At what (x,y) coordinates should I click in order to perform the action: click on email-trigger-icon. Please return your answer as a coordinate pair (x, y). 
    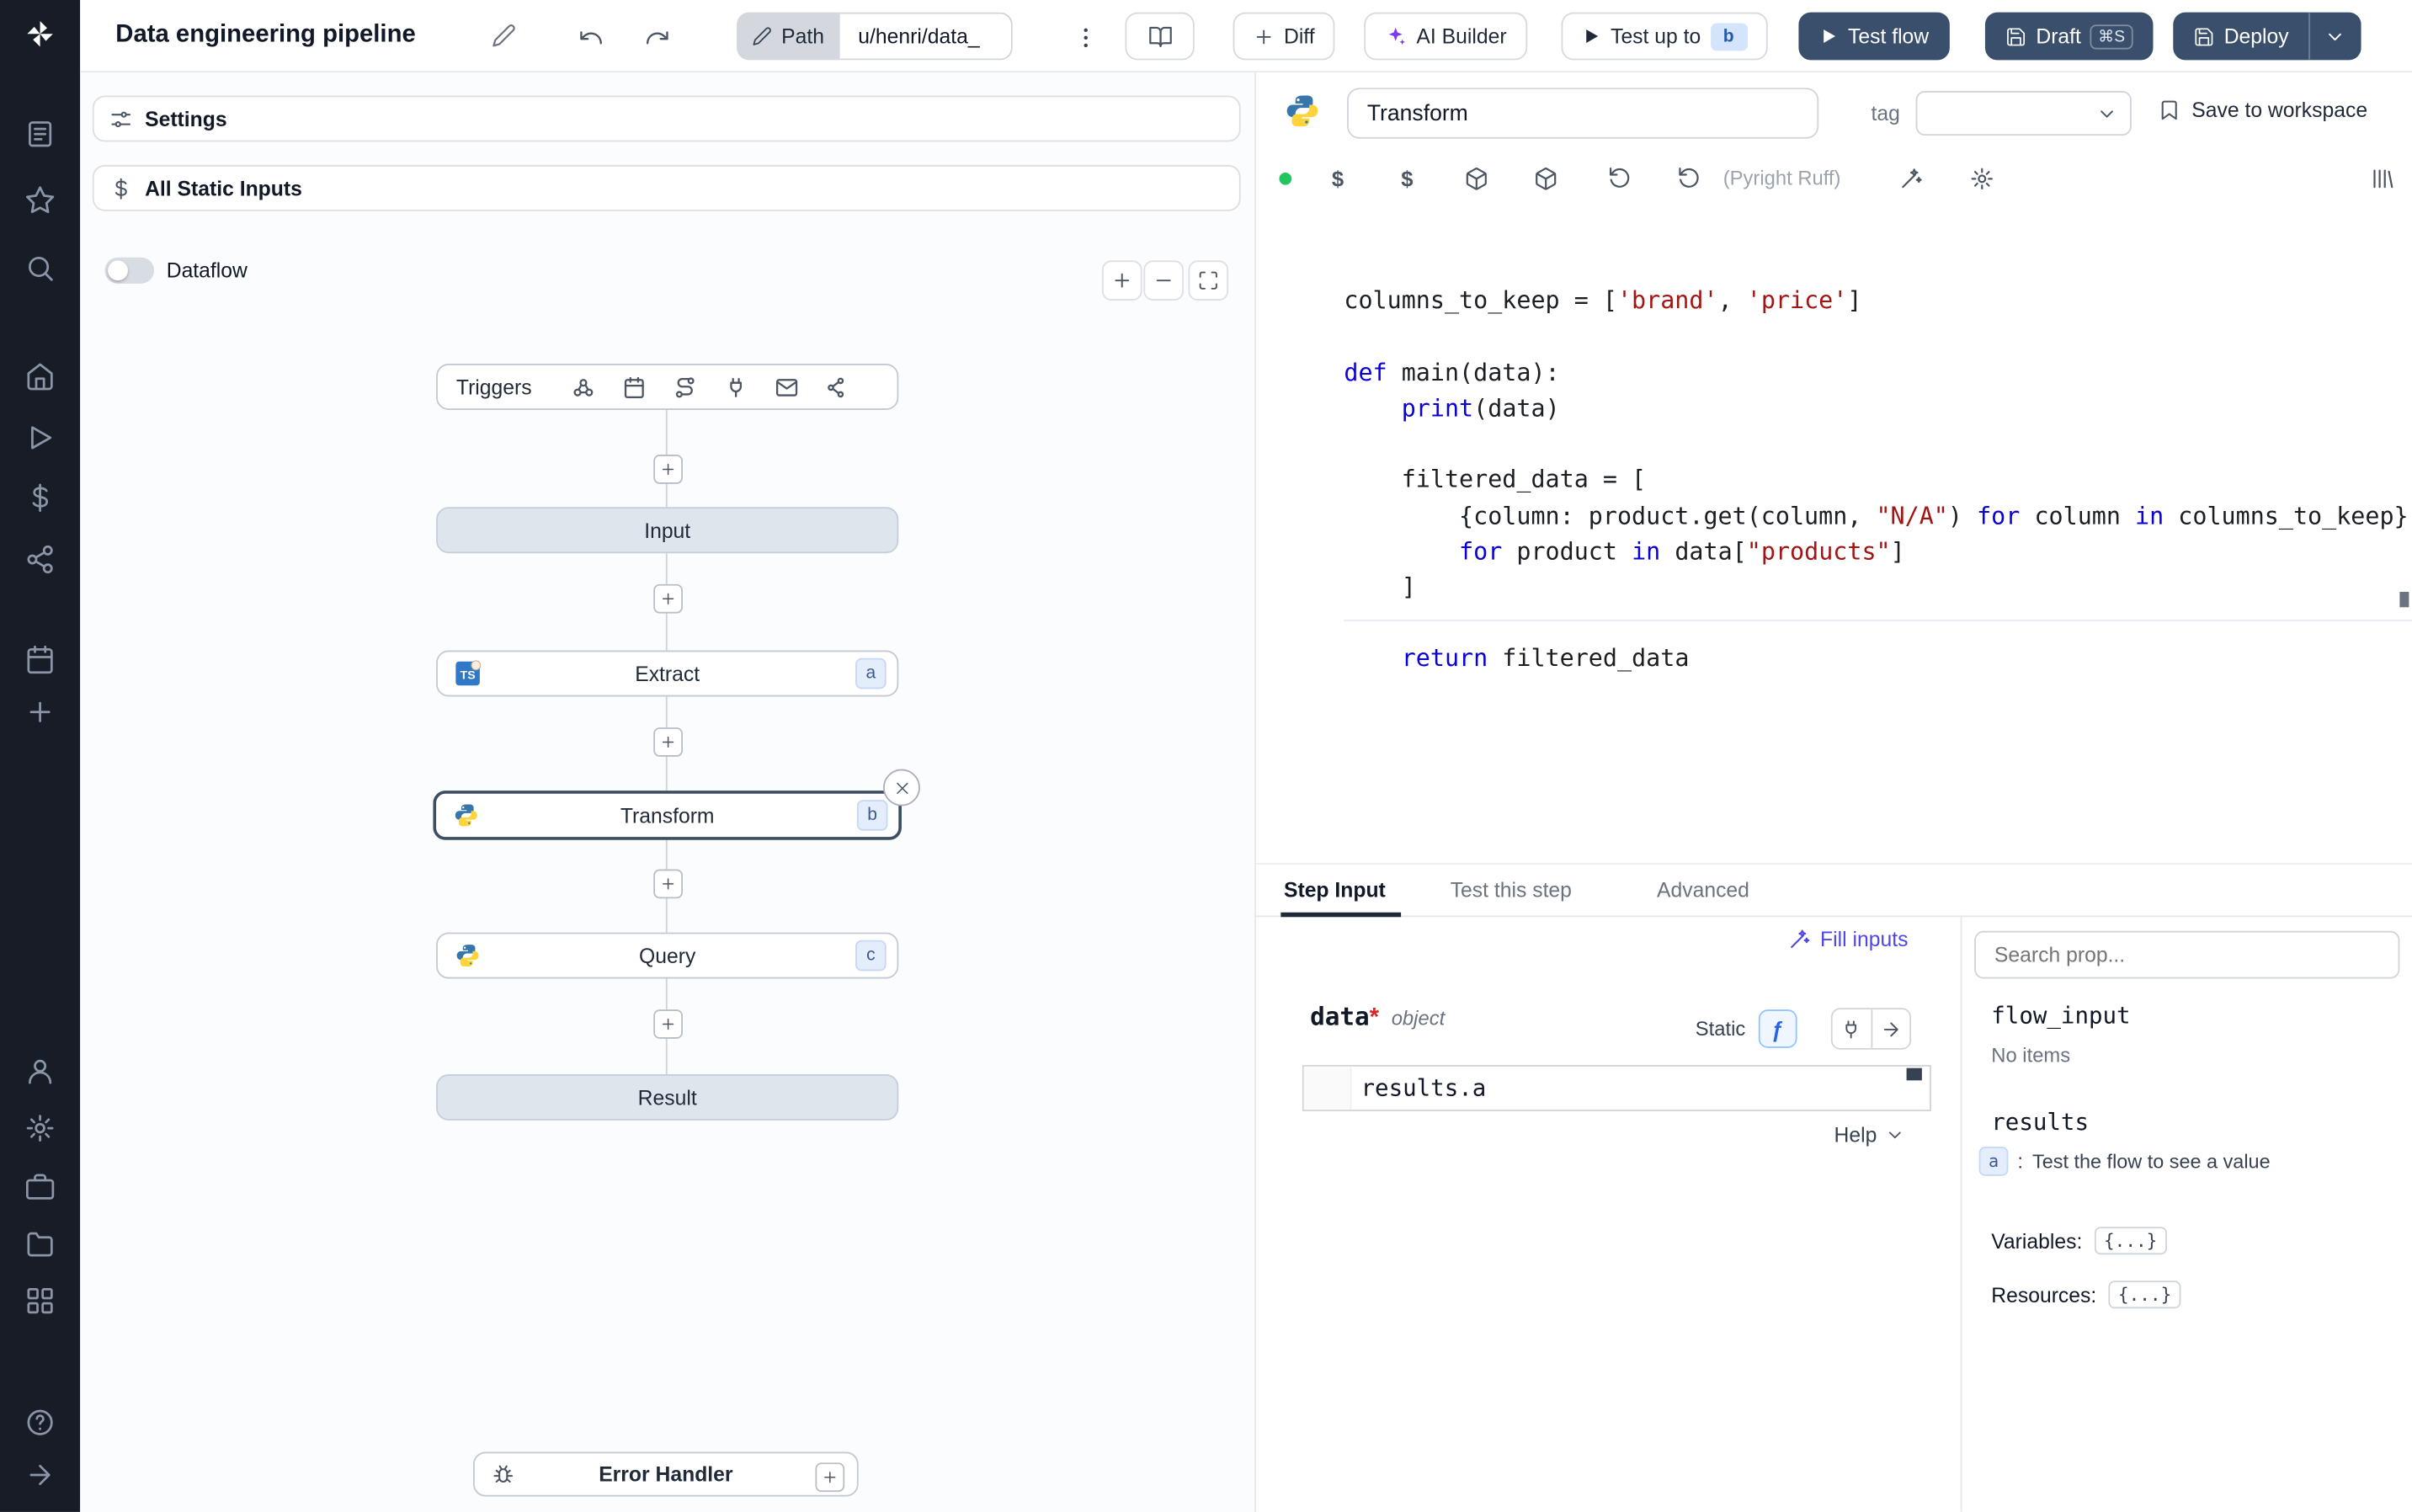
    Looking at the image, I should click on (786, 387).